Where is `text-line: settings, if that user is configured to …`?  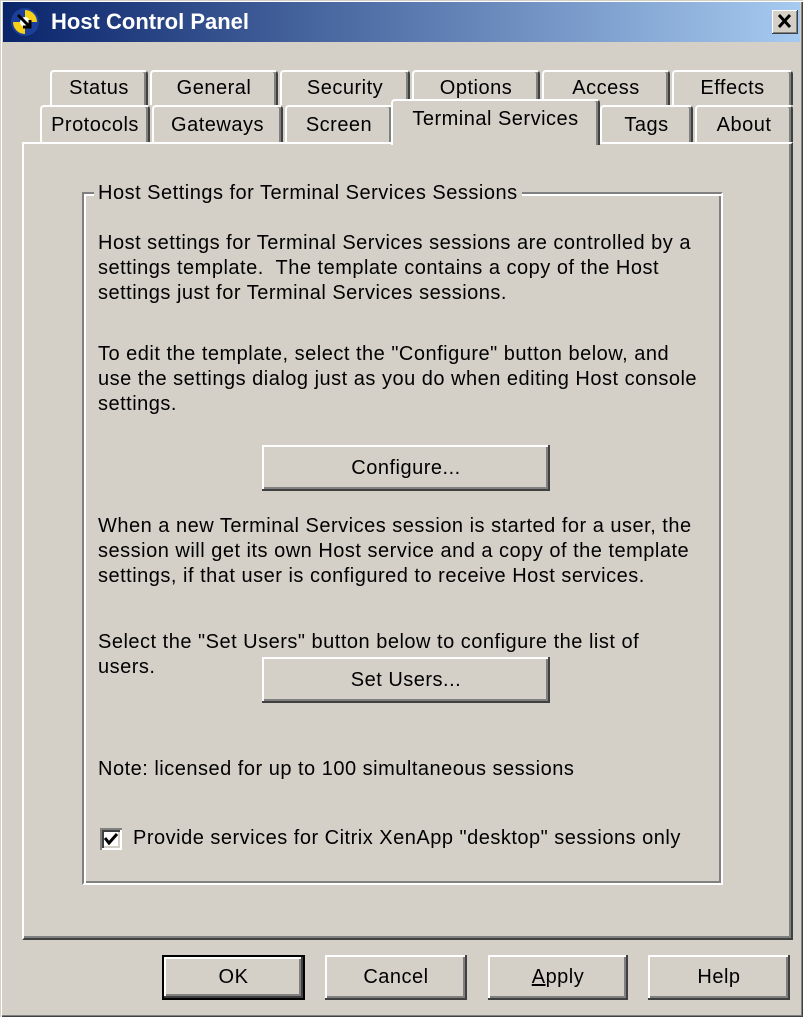 text-line: settings, if that user is configured to … is located at coordinates (371, 576).